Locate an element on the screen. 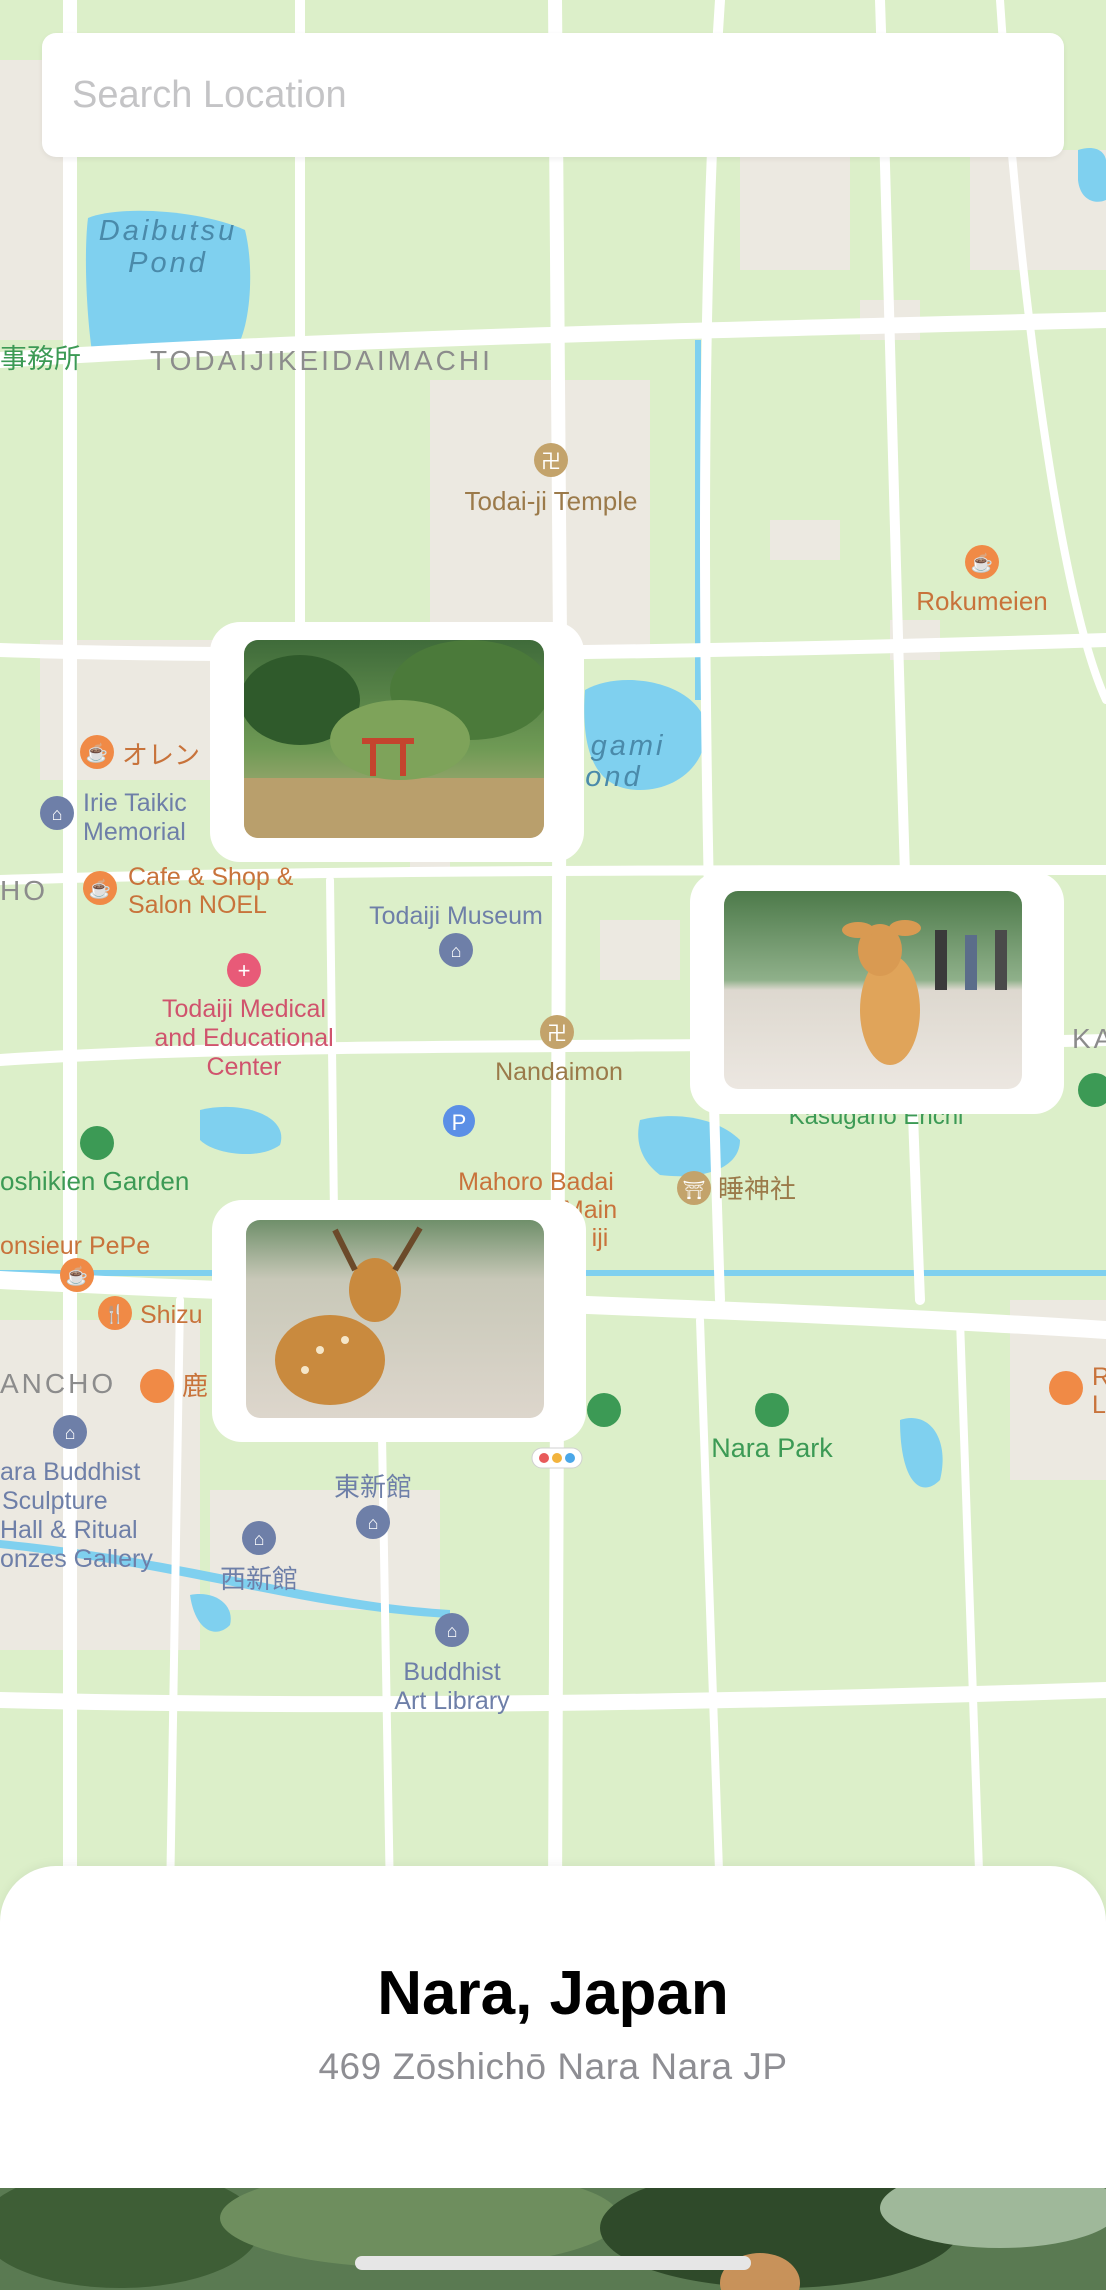  map-label-todaiji-medical-3: Center is located at coordinates (243, 1067).